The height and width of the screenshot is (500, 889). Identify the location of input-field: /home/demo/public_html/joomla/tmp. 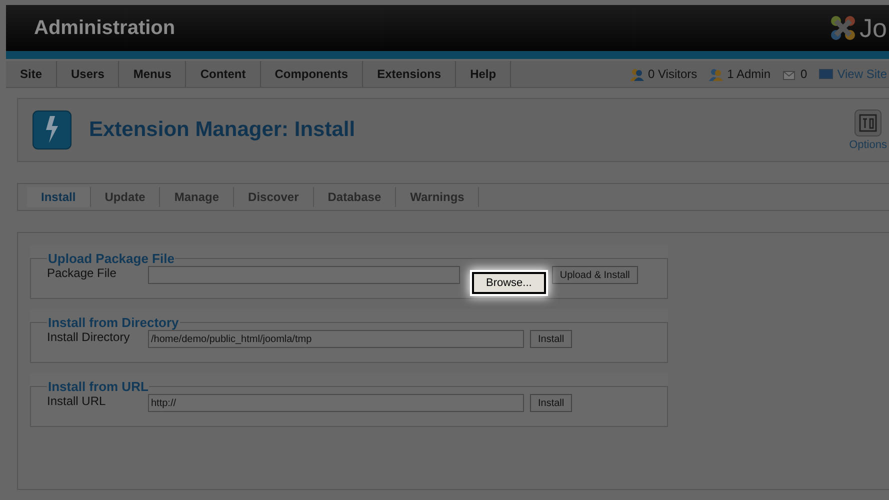
(336, 339).